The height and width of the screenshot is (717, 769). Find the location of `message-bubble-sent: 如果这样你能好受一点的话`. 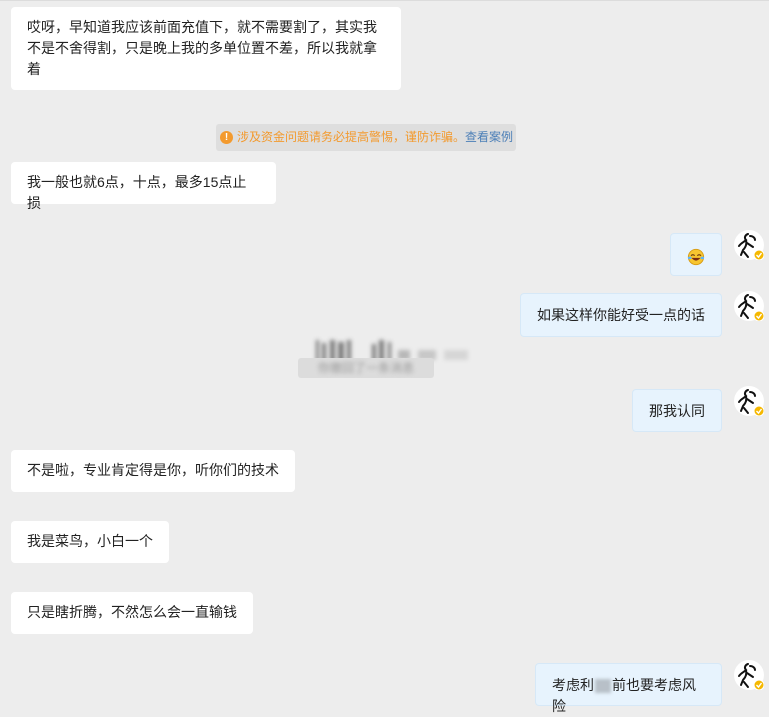

message-bubble-sent: 如果这样你能好受一点的话 is located at coordinates (621, 315).